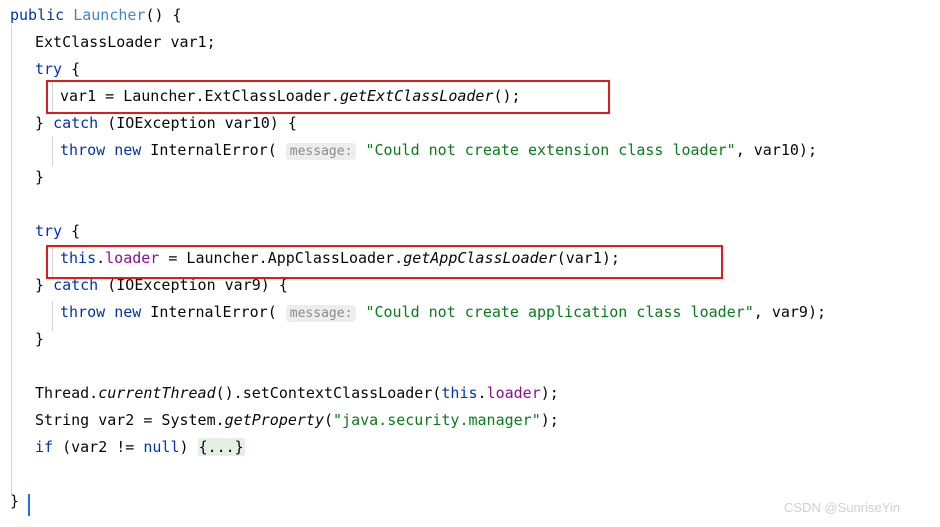  I want to click on code-line: public Launcher() {, so click(96, 15).